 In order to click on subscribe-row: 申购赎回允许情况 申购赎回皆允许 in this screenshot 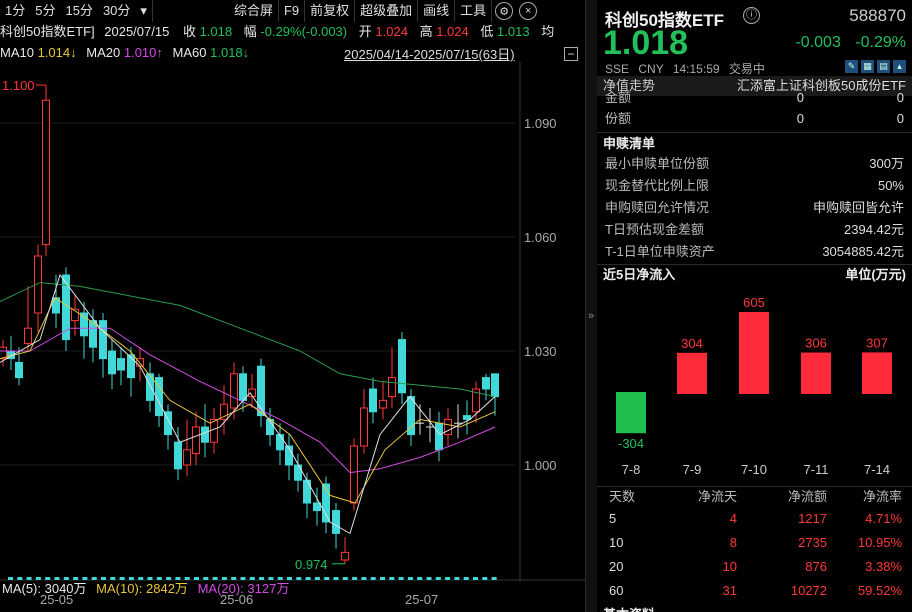, I will do `click(754, 208)`.